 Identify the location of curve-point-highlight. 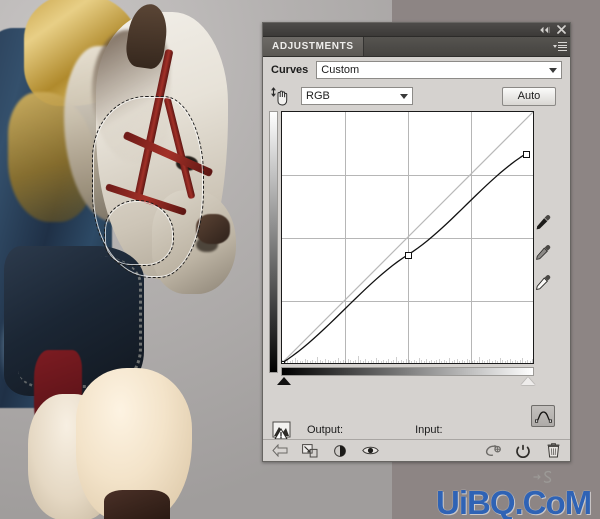
(527, 154).